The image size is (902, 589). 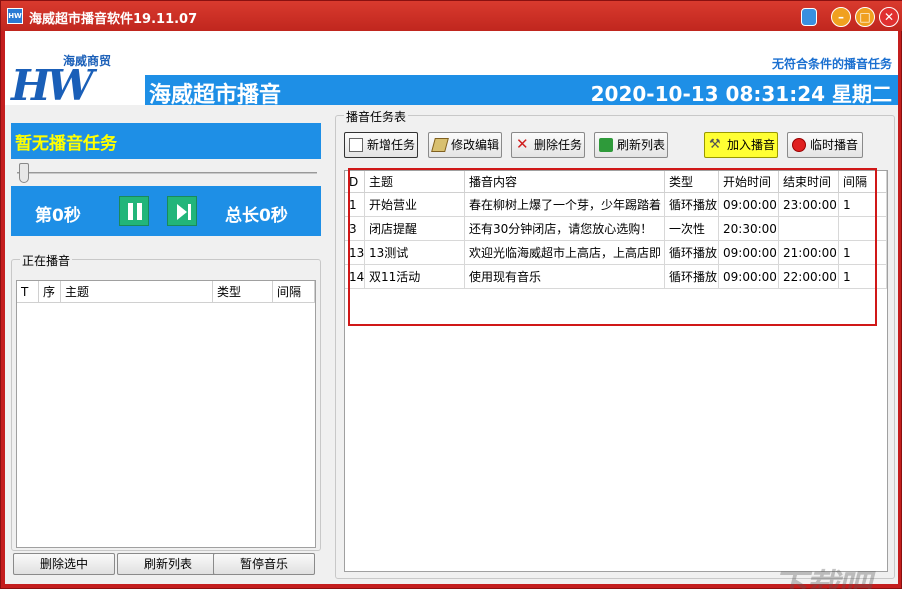 What do you see at coordinates (137, 292) in the screenshot?
I see `col-header: 主题` at bounding box center [137, 292].